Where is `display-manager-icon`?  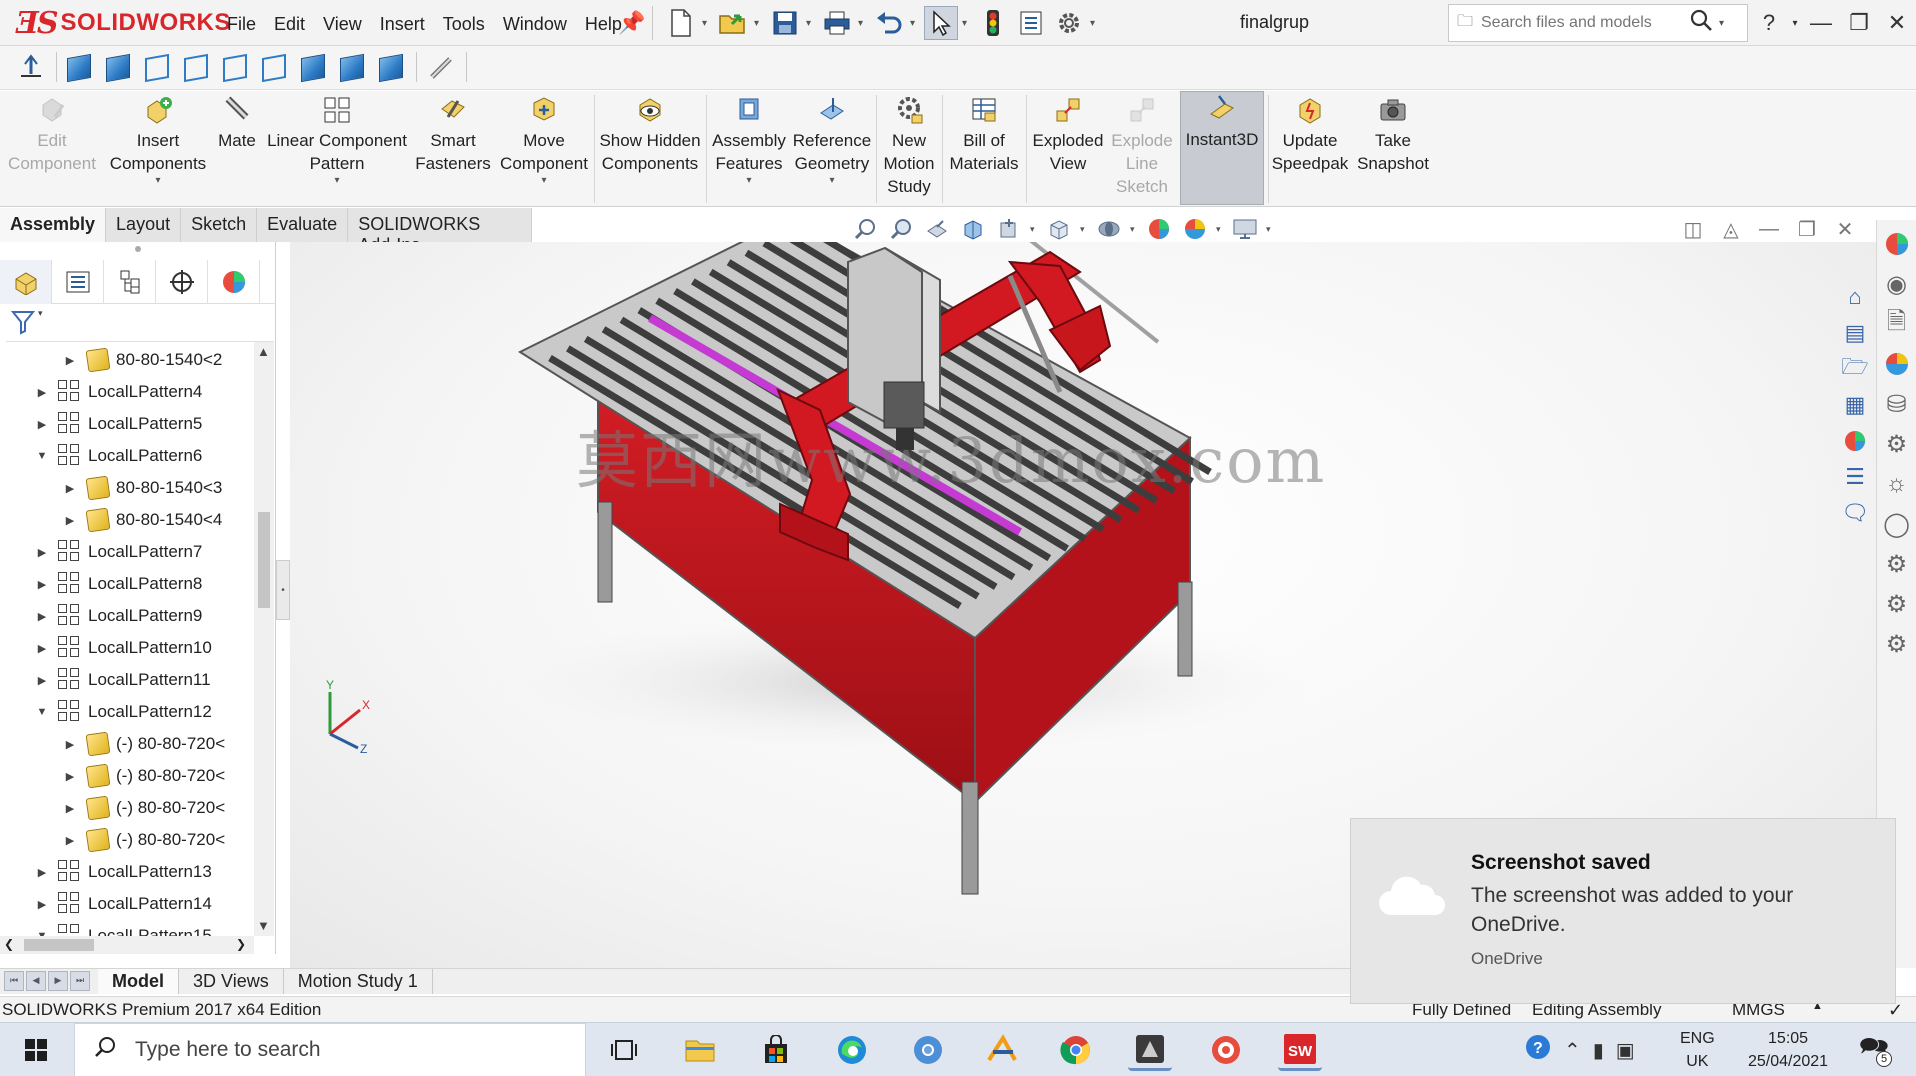 display-manager-icon is located at coordinates (234, 282).